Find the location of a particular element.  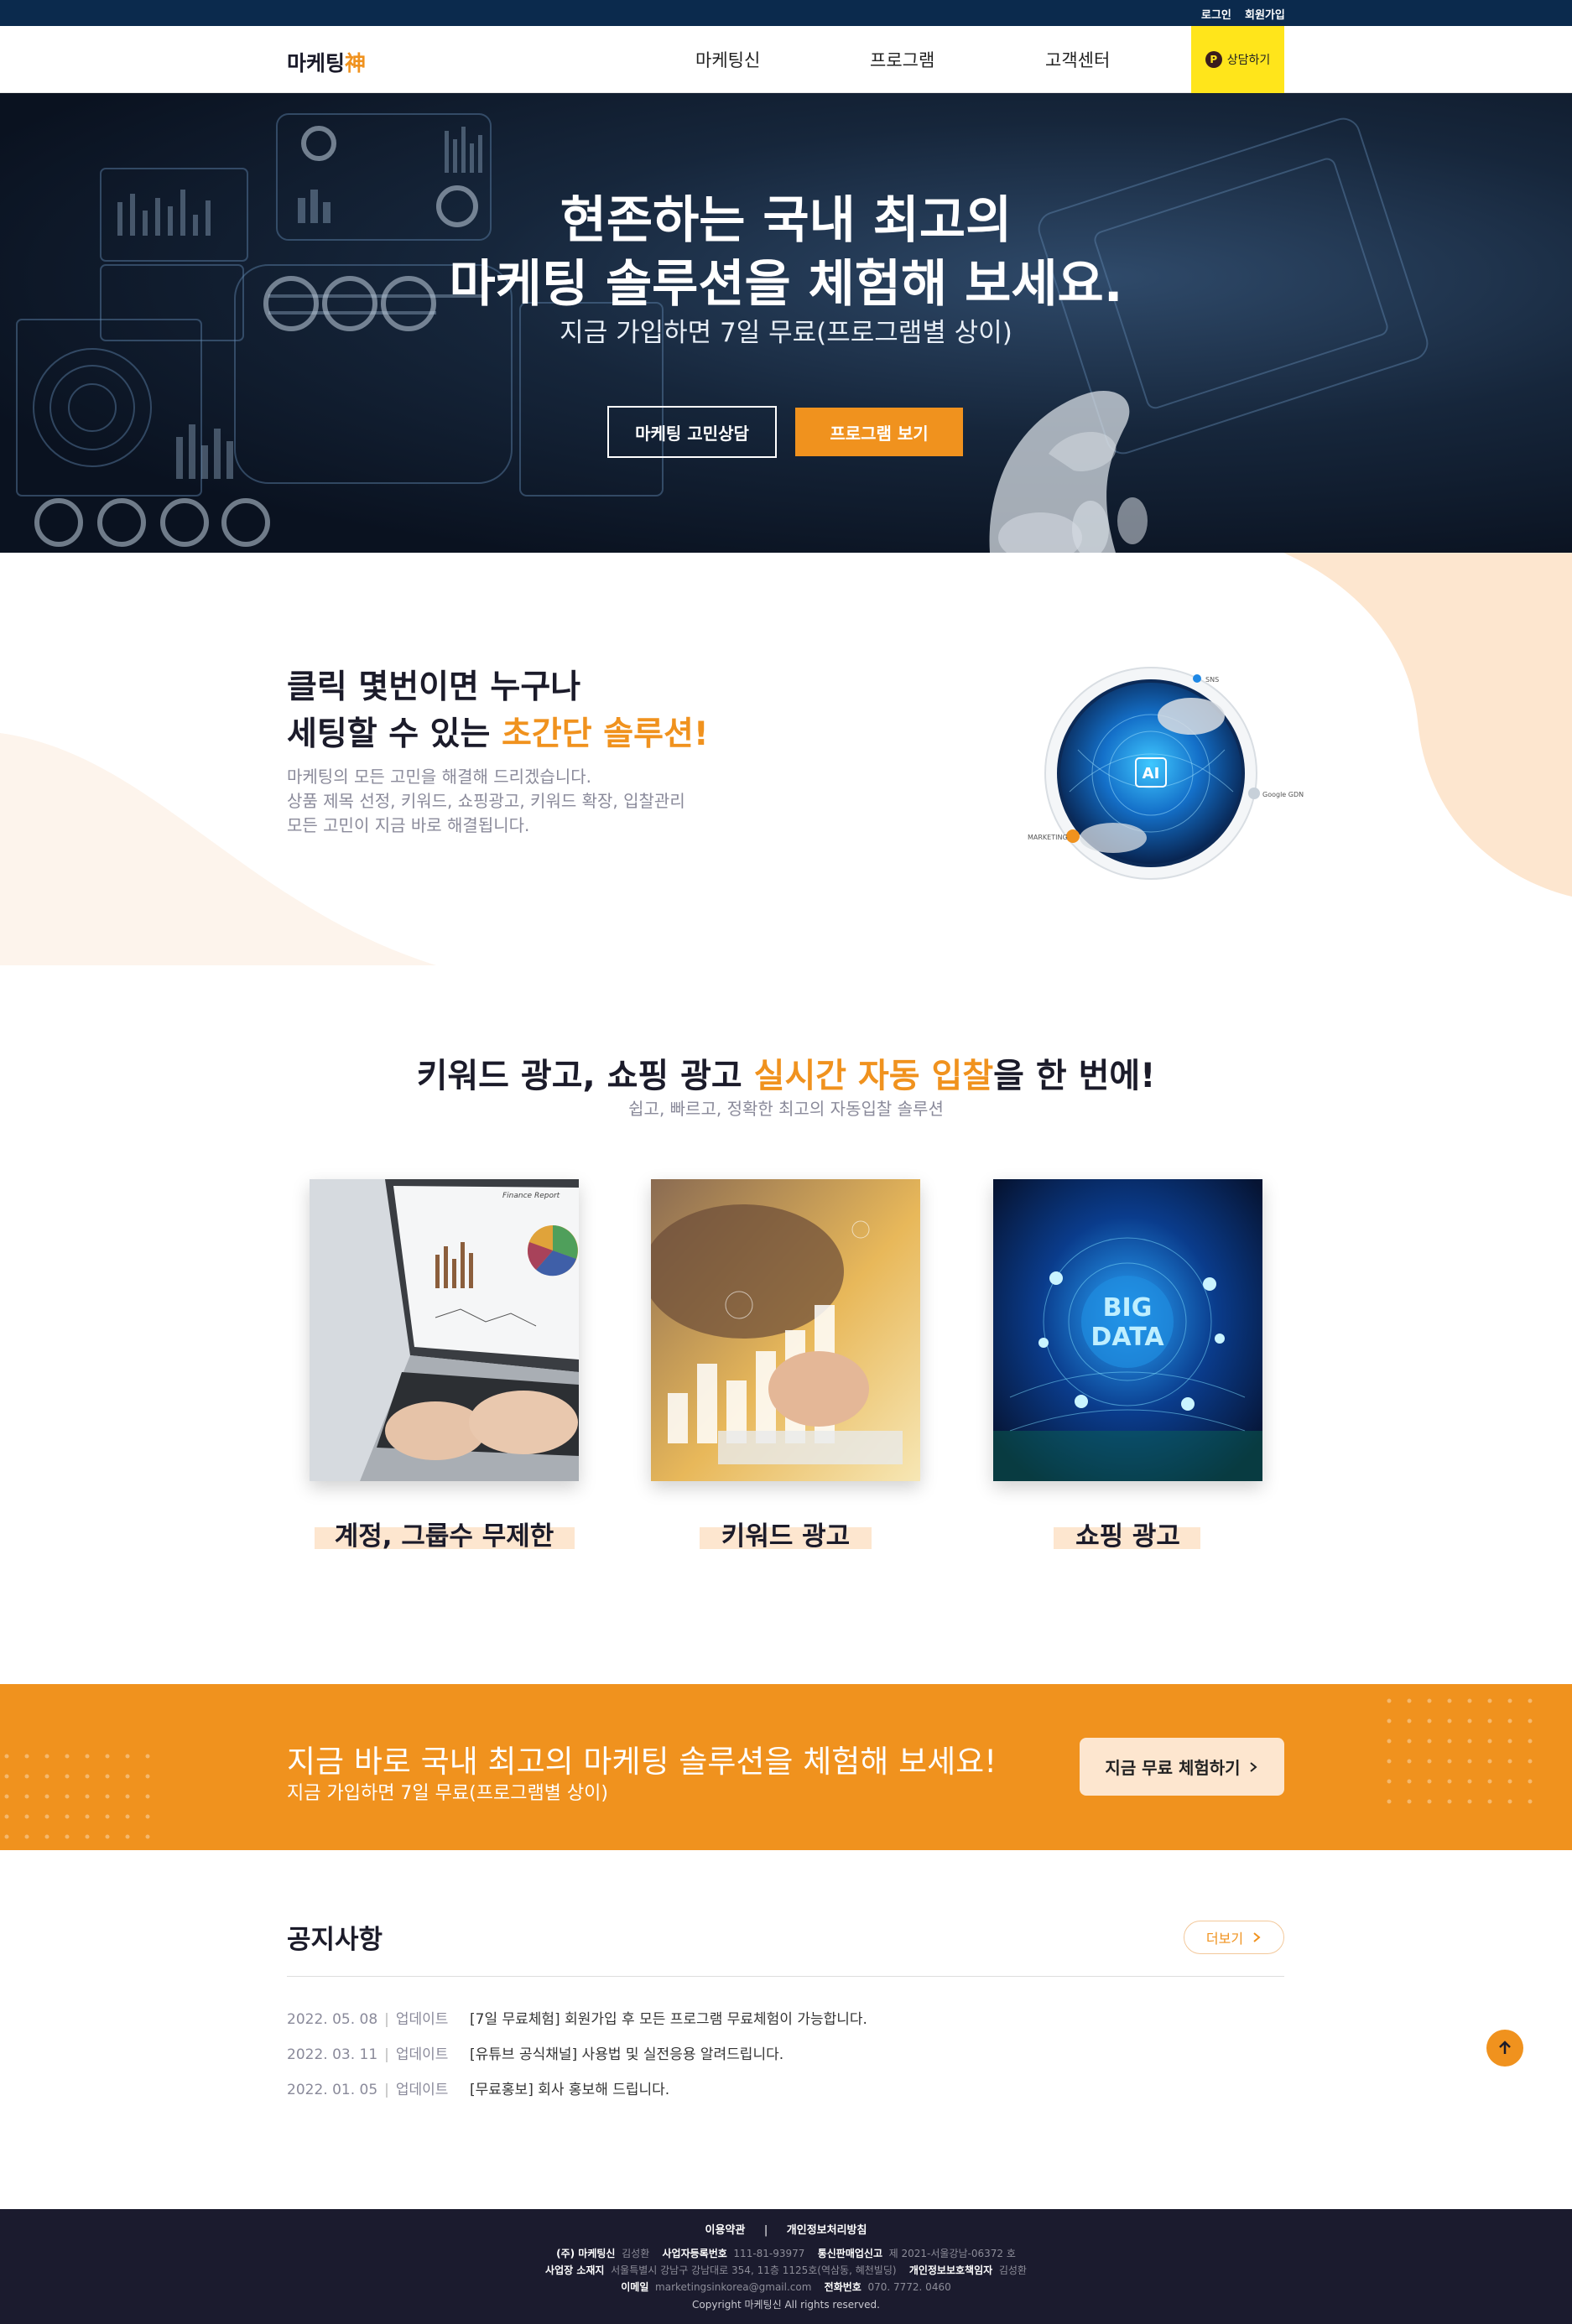

notice-tag: 업데이트 is located at coordinates (422, 2054).